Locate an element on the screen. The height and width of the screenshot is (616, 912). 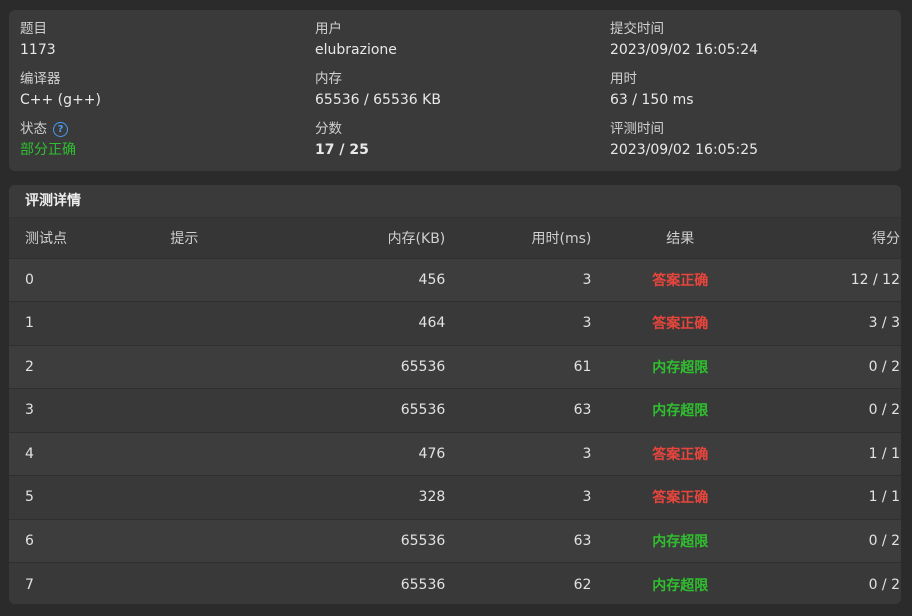
table-row: 3 65536 63 内存超限 0 / 2 is located at coordinates (455, 410).